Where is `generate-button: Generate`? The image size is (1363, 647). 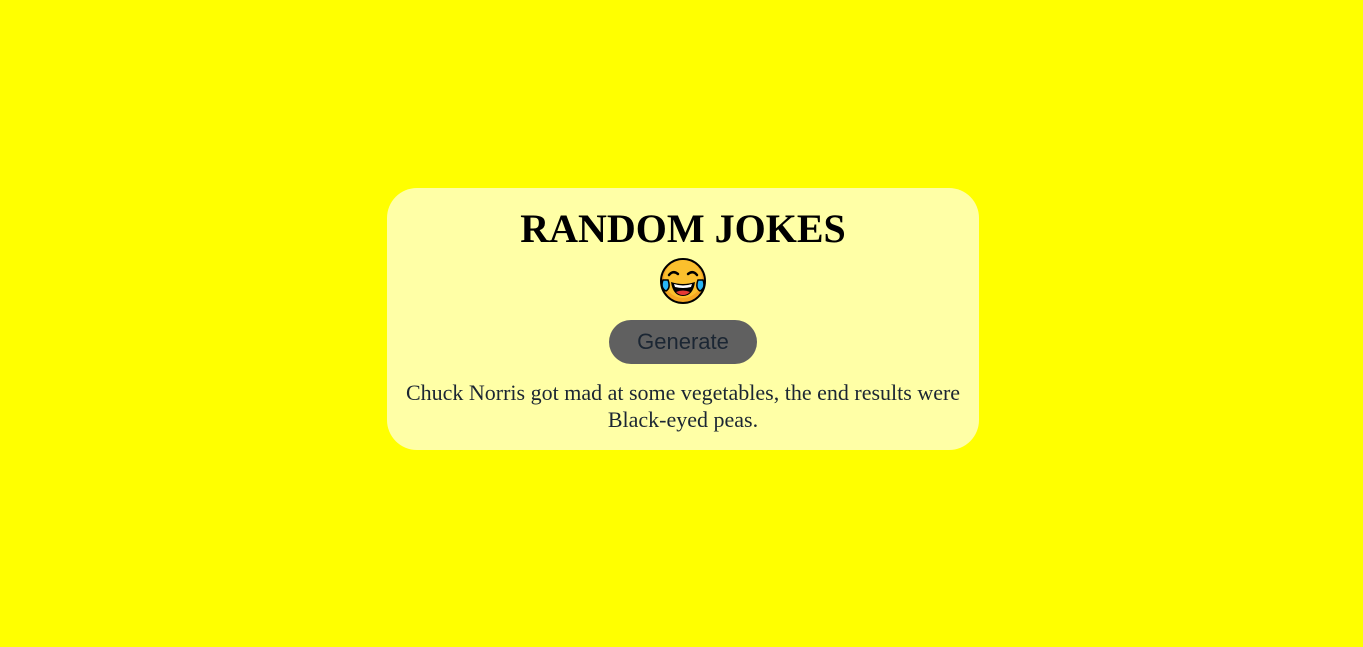
generate-button: Generate is located at coordinates (683, 342).